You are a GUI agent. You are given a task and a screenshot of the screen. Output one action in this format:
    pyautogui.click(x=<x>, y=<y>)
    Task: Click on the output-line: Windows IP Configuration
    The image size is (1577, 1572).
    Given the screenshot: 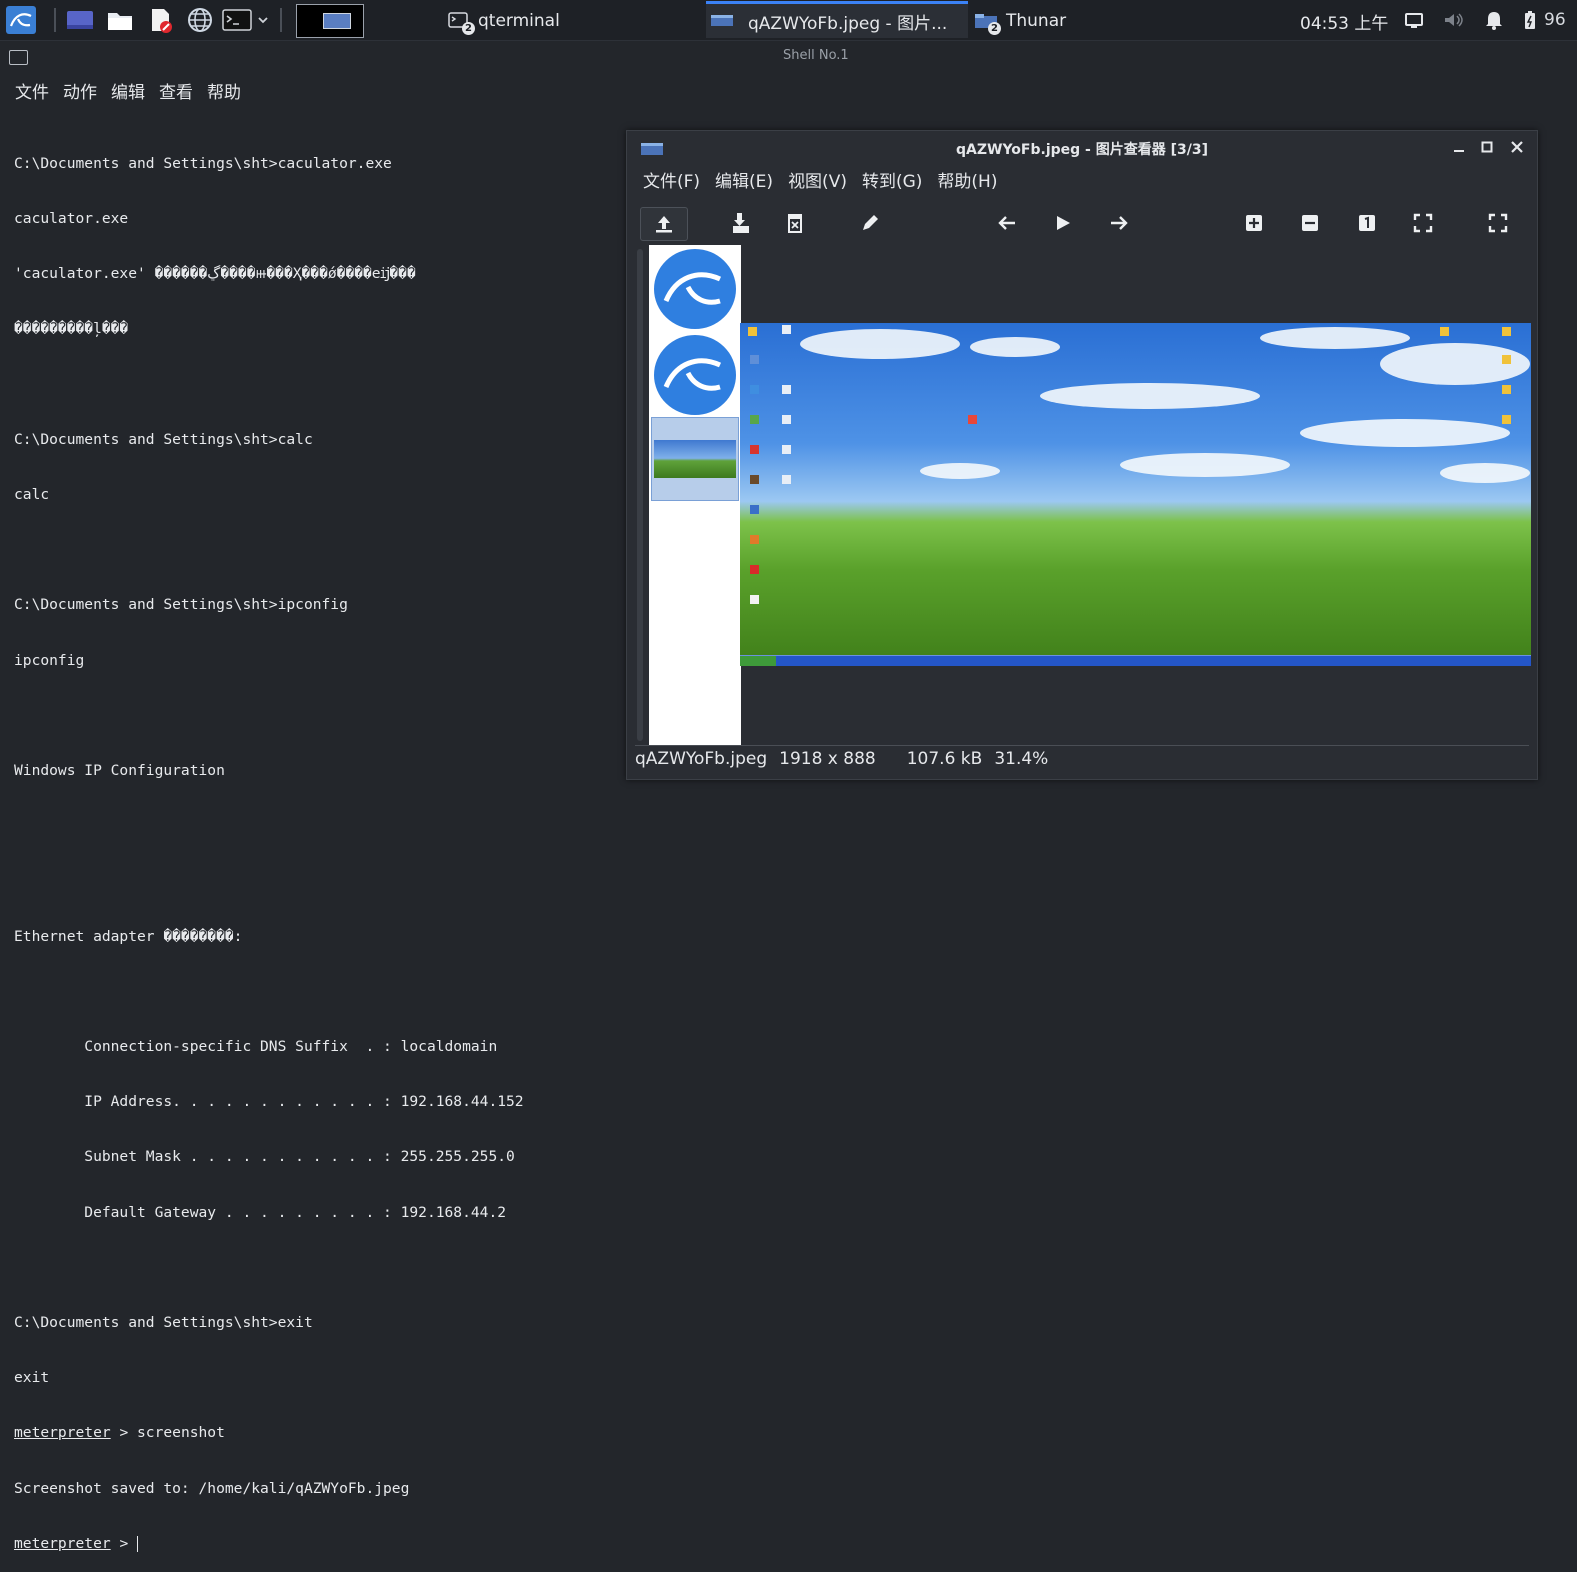 What is the action you would take?
    pyautogui.click(x=119, y=771)
    